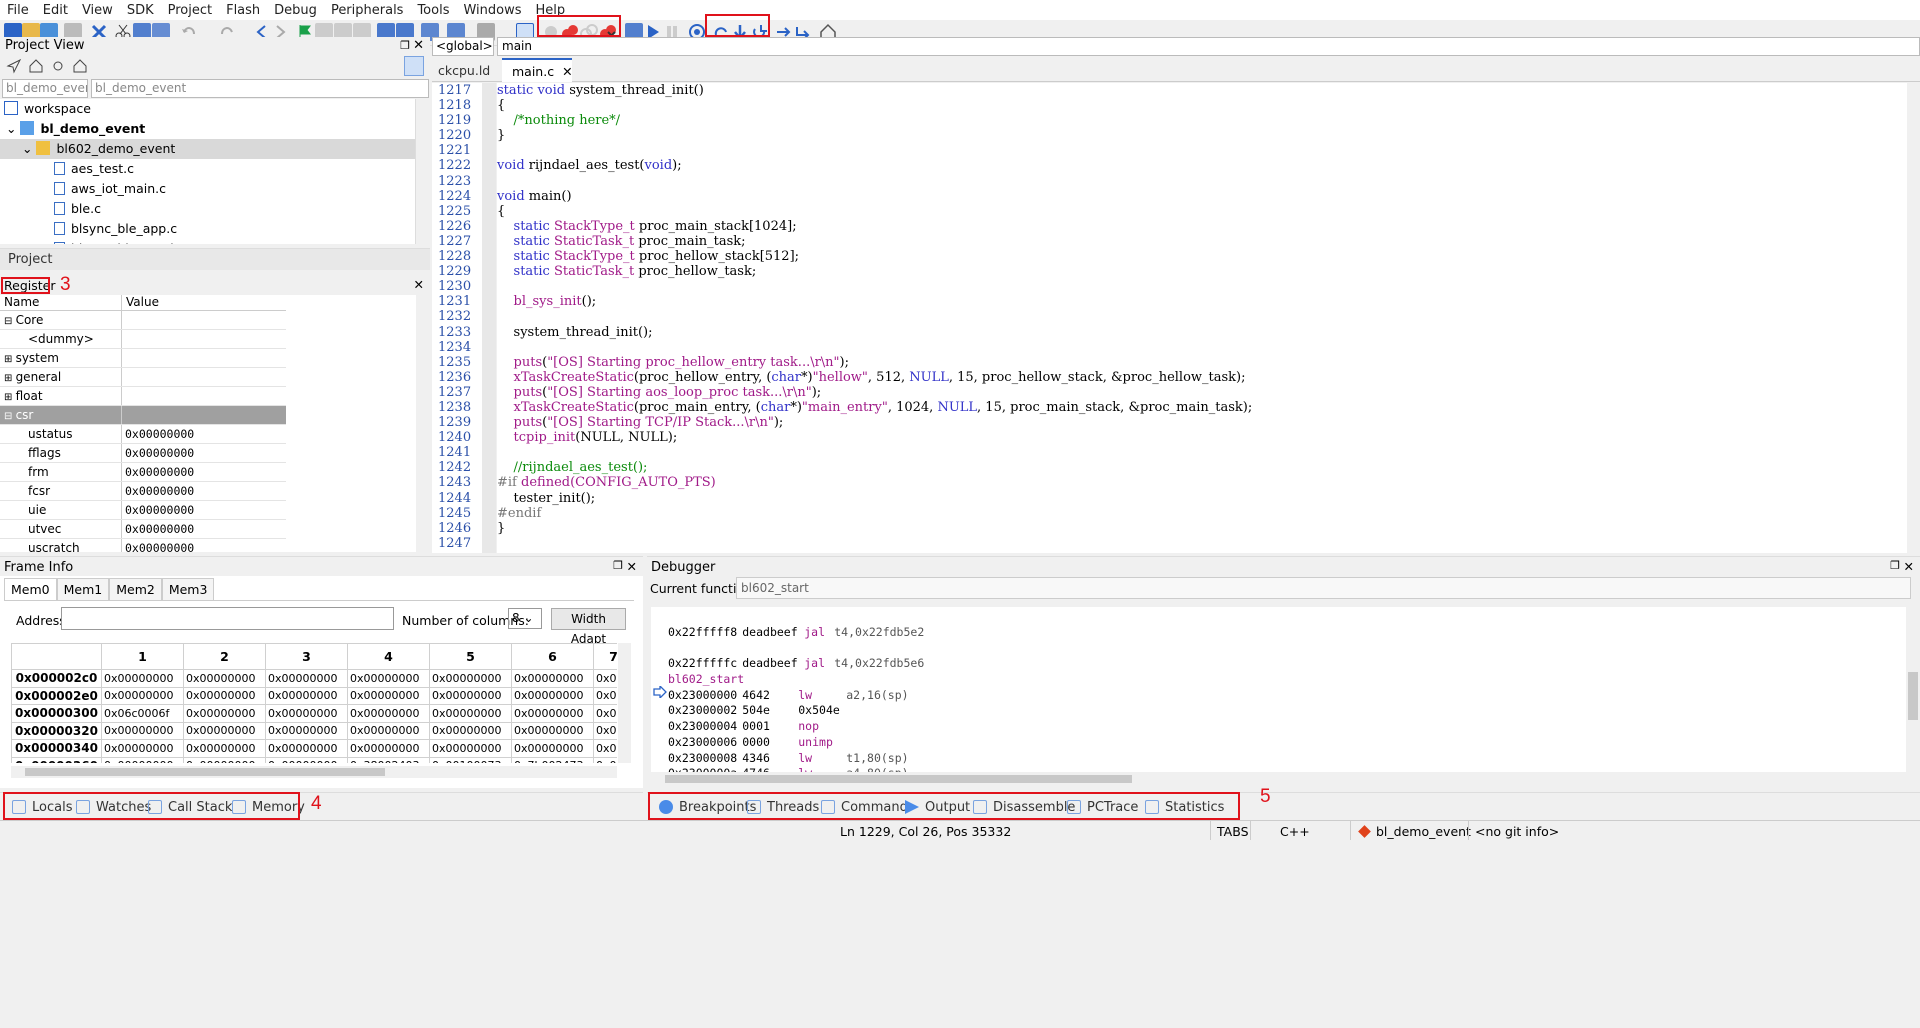  I want to click on locate-icon, so click(14, 66).